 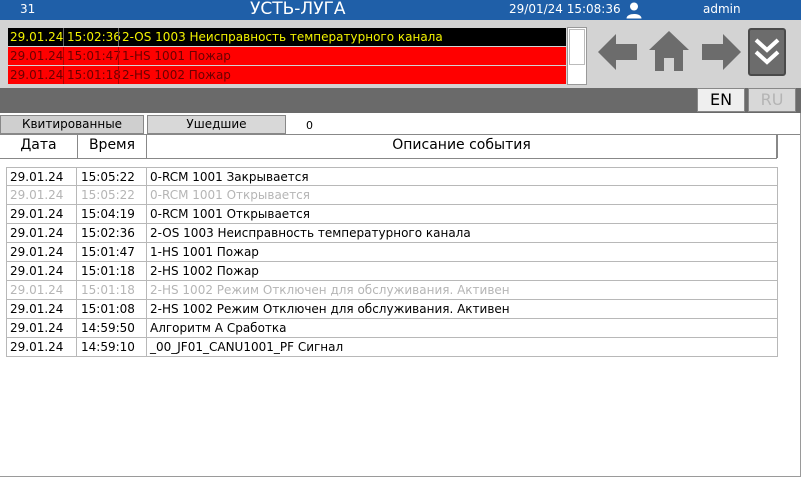 I want to click on column-time: Время, so click(x=112, y=146).